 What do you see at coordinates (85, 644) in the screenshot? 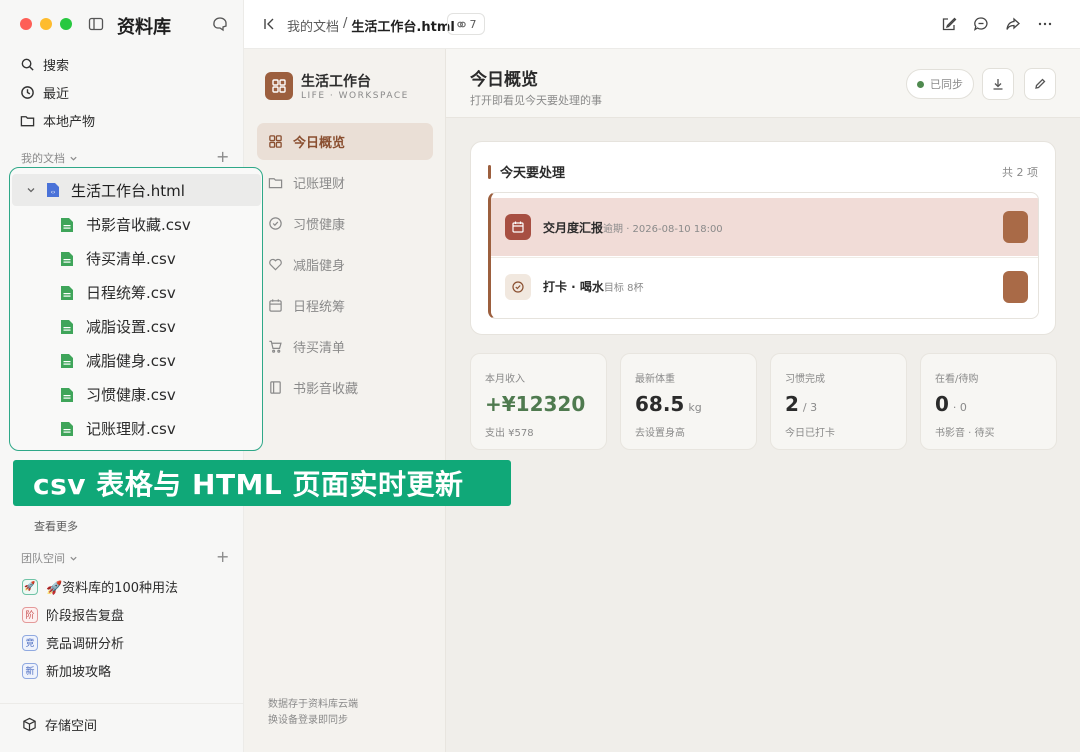
I see `team-item-label: 竞品调研分析` at bounding box center [85, 644].